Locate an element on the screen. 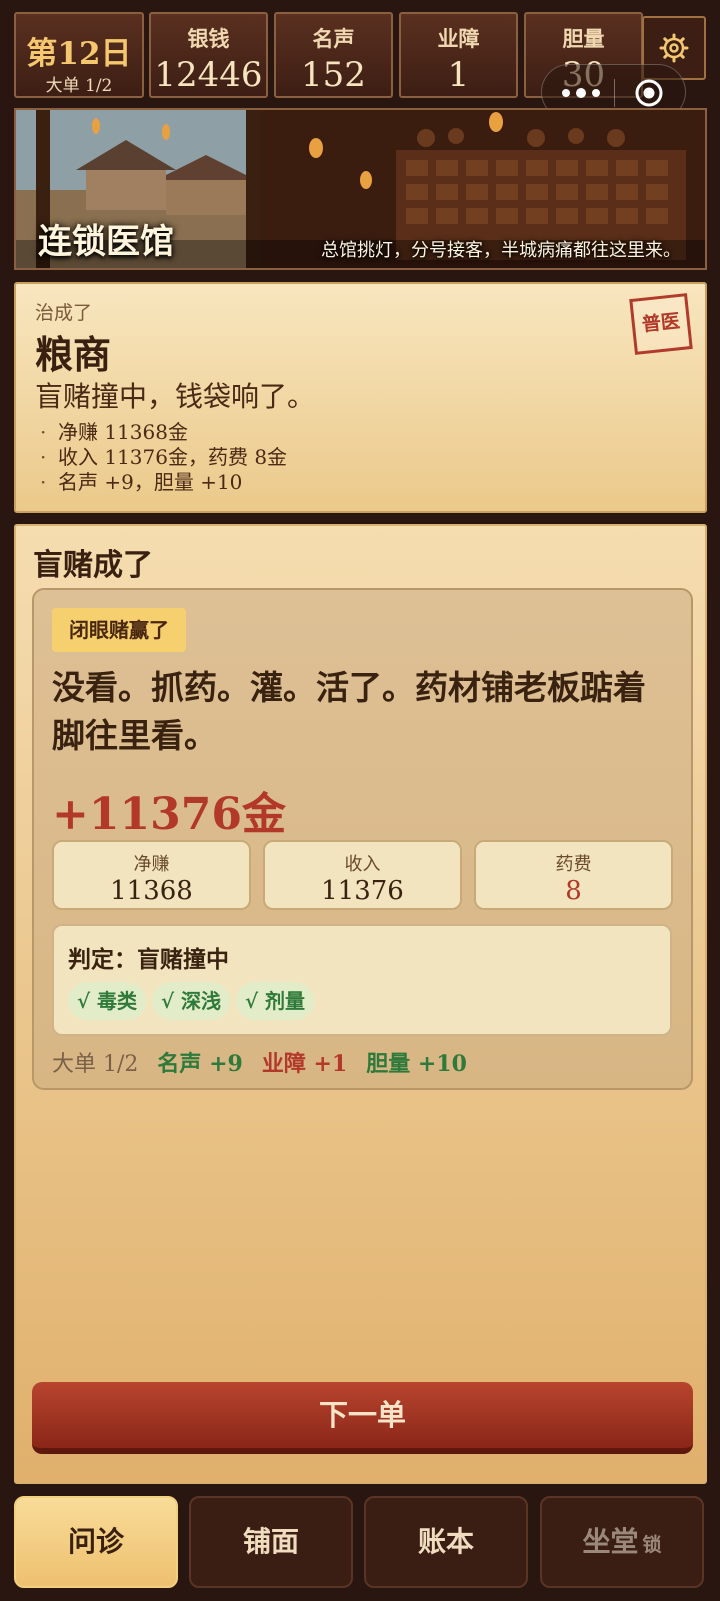 The height and width of the screenshot is (1601, 720). fame-label: 名声 is located at coordinates (333, 38).